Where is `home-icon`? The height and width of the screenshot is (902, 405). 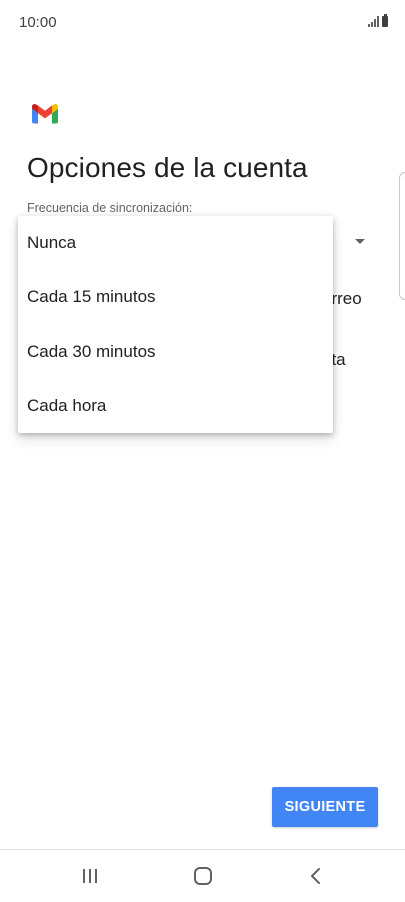
home-icon is located at coordinates (203, 876).